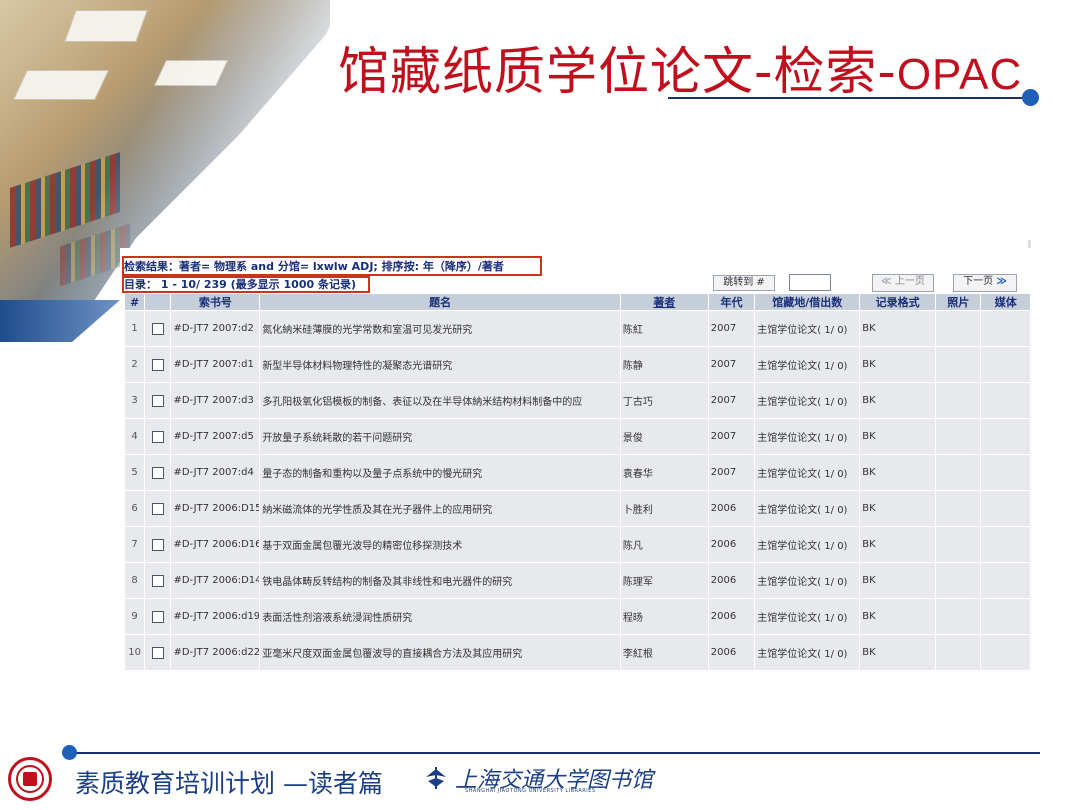 This screenshot has height=810, width=1080. What do you see at coordinates (246, 284) in the screenshot?
I see `highlight-box-directory` at bounding box center [246, 284].